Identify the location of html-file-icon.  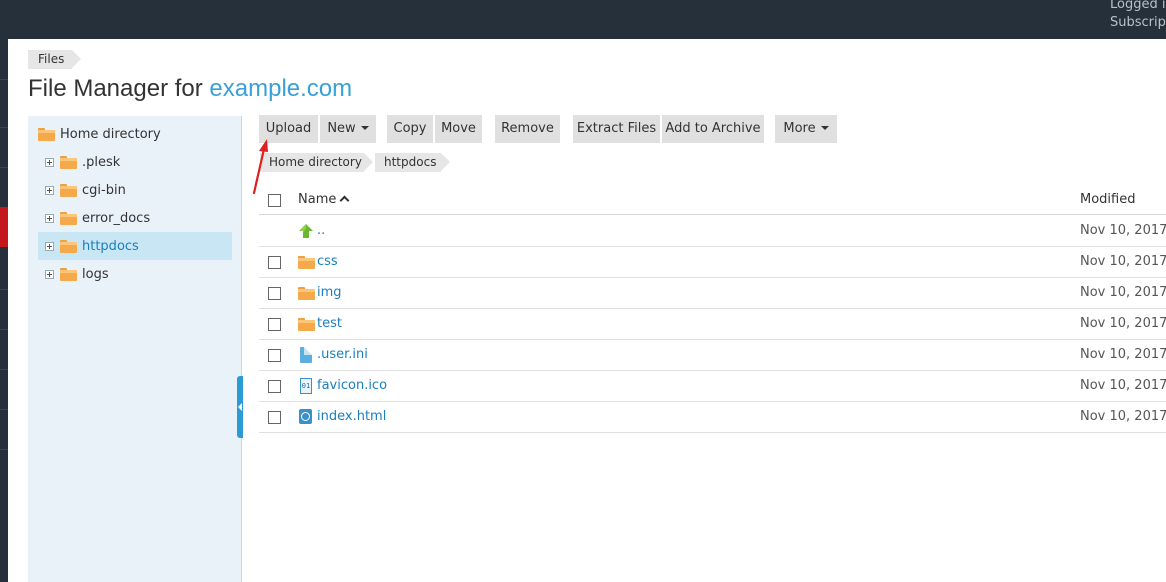
(305, 416).